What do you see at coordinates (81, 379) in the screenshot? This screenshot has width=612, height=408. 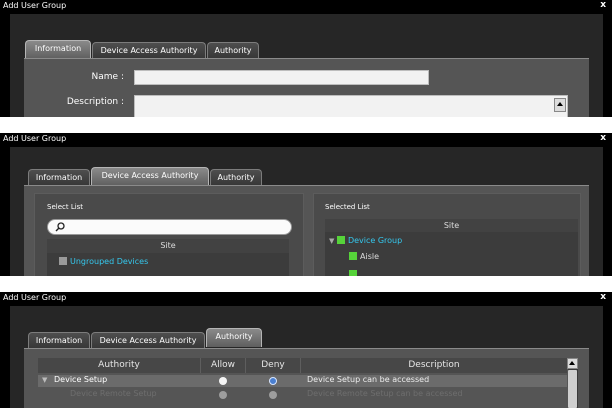 I see `row-authority: Device Setup` at bounding box center [81, 379].